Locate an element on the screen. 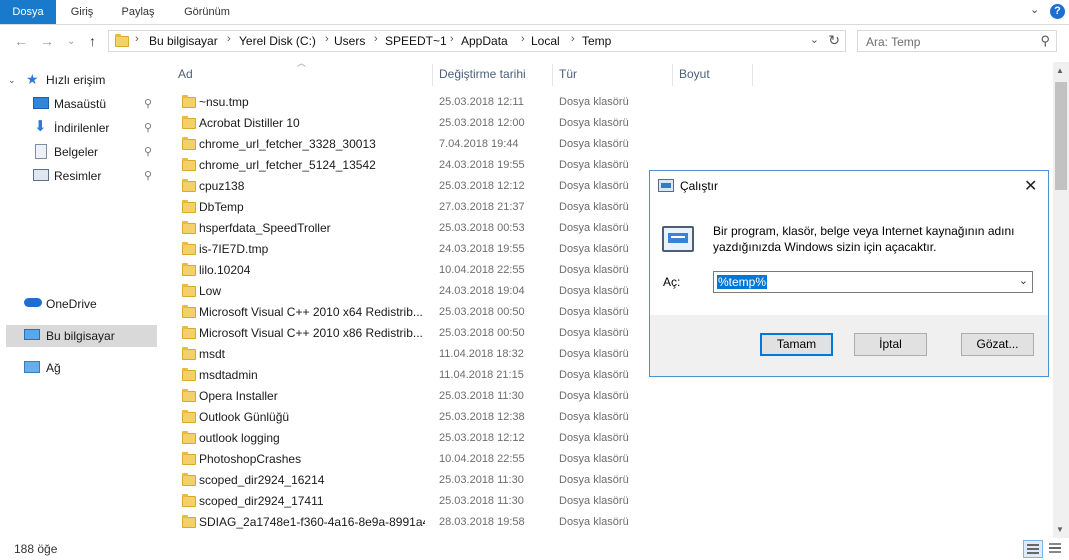  run-icon is located at coordinates (666, 185).